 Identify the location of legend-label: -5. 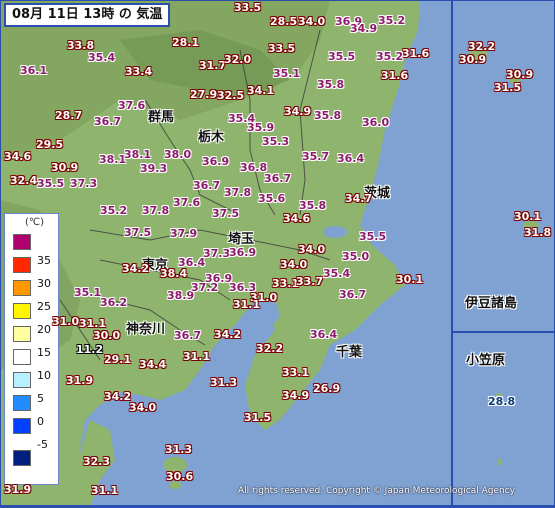
(42, 444).